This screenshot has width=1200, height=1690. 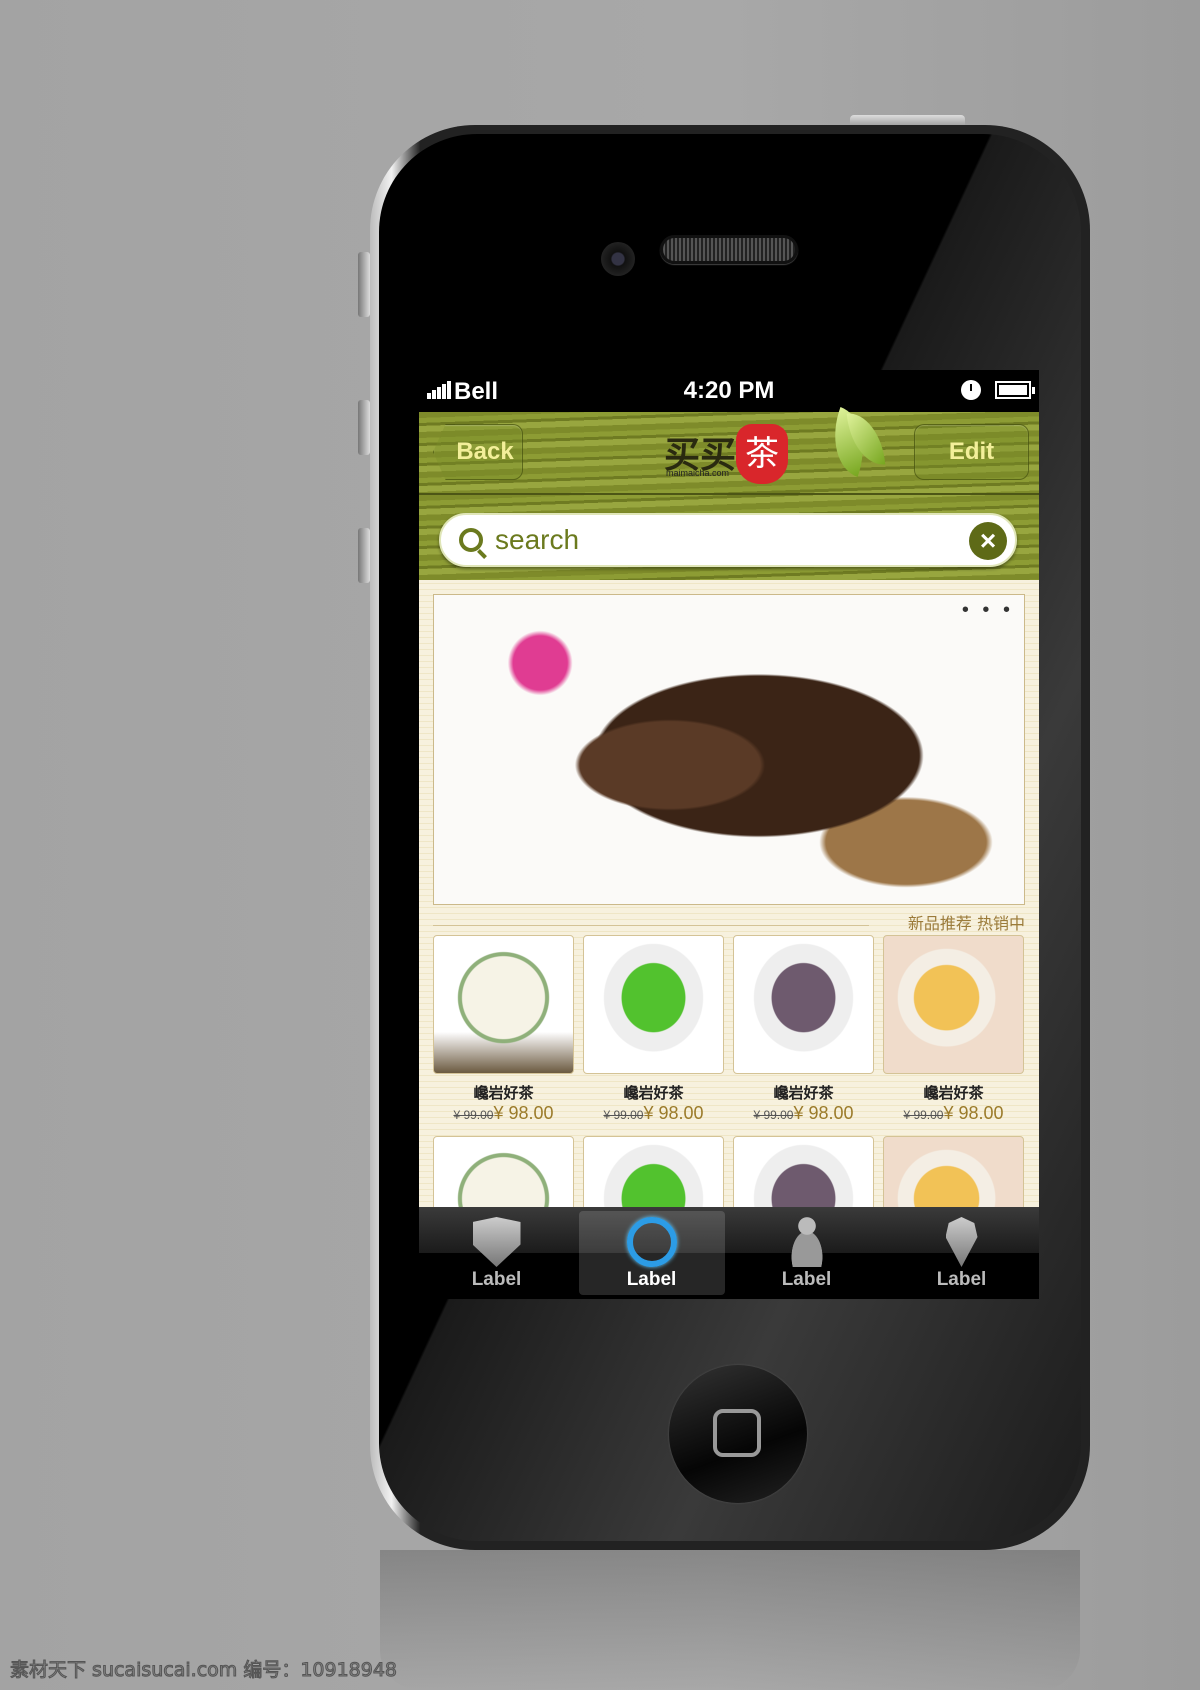 I want to click on tab-bar: Label Label Label Label, so click(x=729, y=1253).